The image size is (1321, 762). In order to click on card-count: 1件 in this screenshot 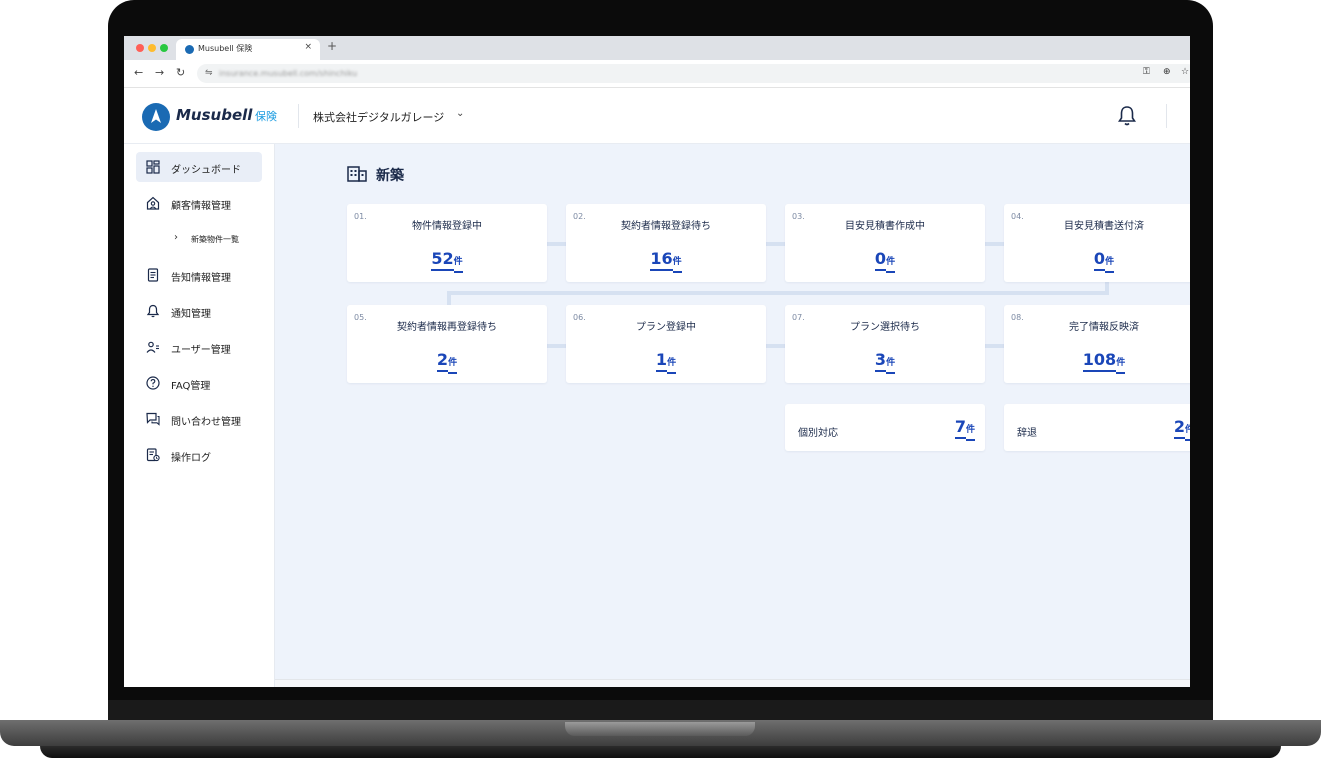, I will do `click(666, 362)`.